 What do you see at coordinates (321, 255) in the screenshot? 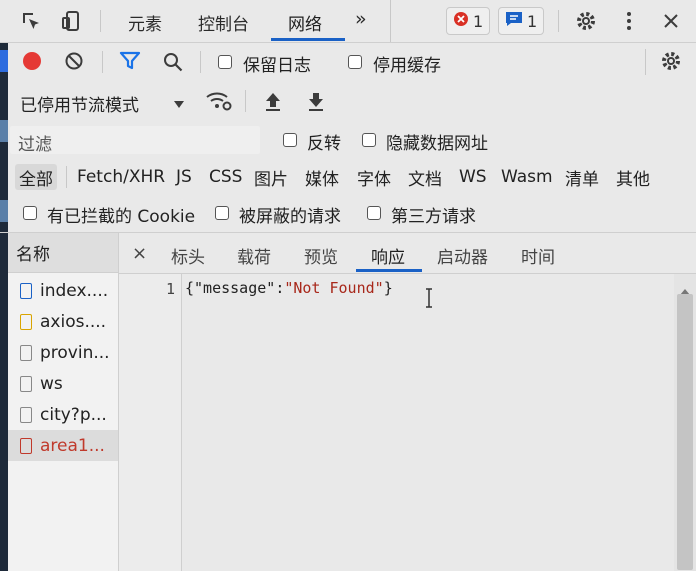
I see `tab-preview: 预览` at bounding box center [321, 255].